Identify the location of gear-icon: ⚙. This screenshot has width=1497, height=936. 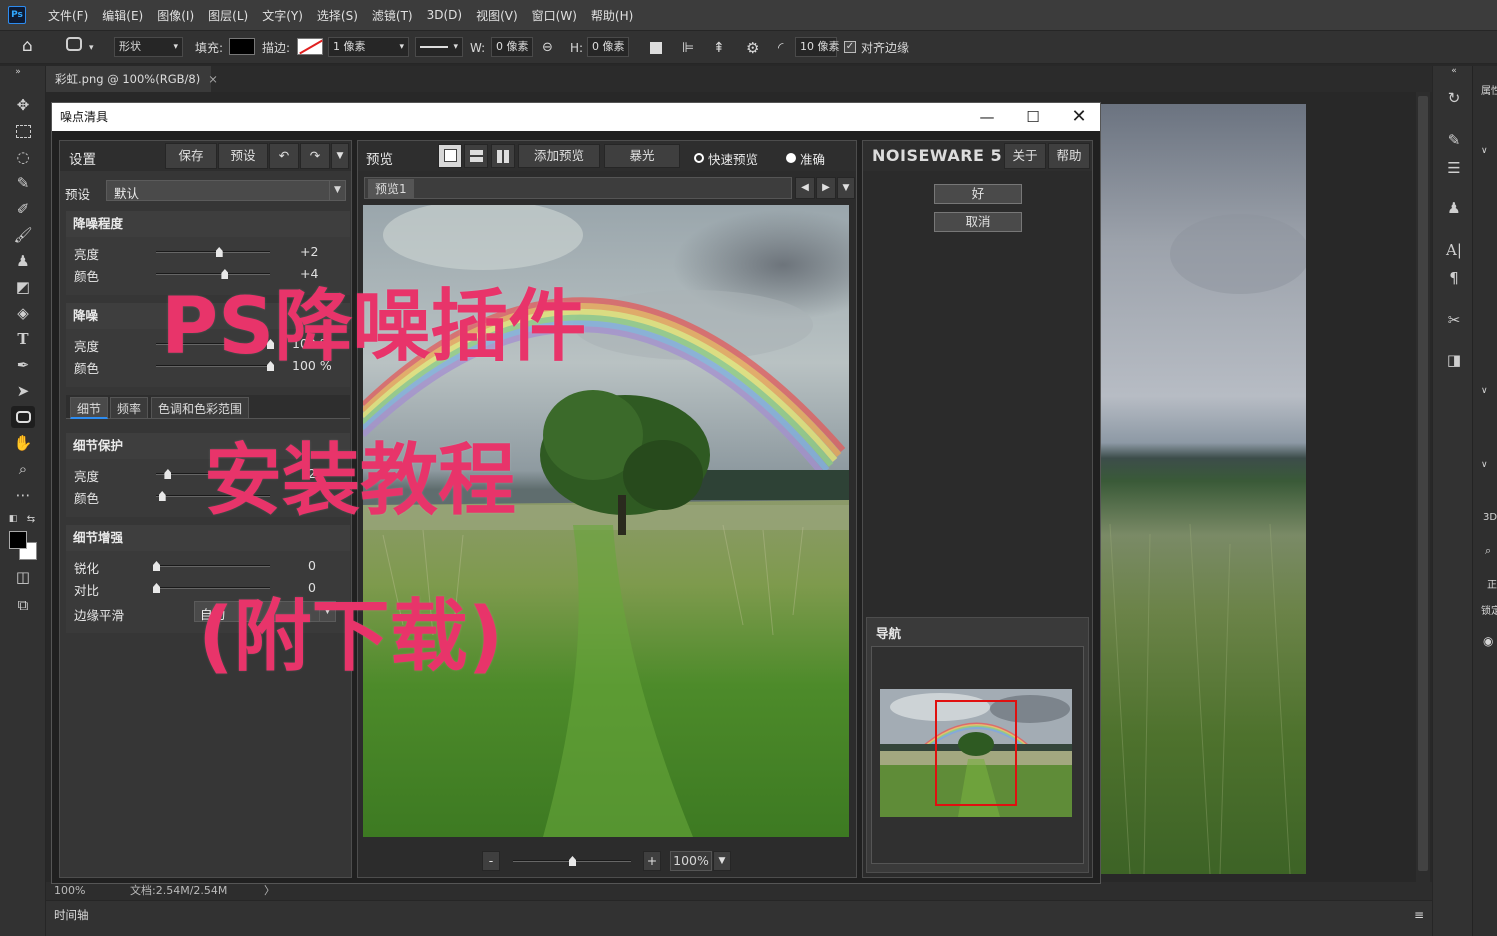
(752, 48).